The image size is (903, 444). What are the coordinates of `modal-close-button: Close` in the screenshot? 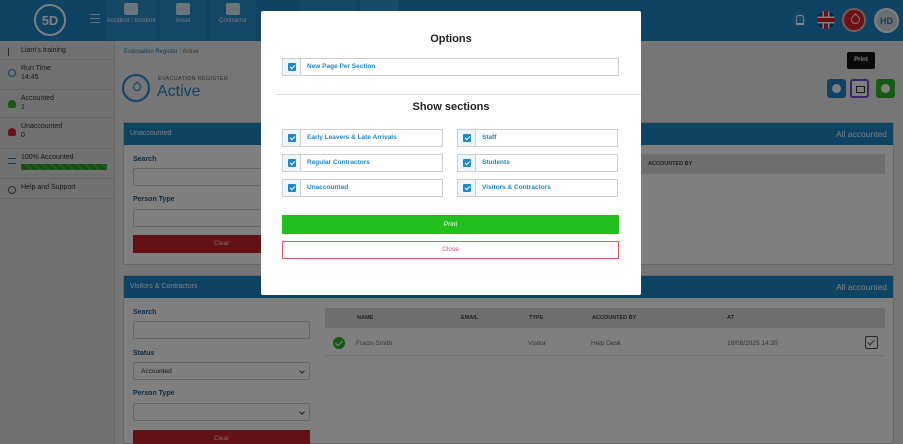 It's located at (450, 250).